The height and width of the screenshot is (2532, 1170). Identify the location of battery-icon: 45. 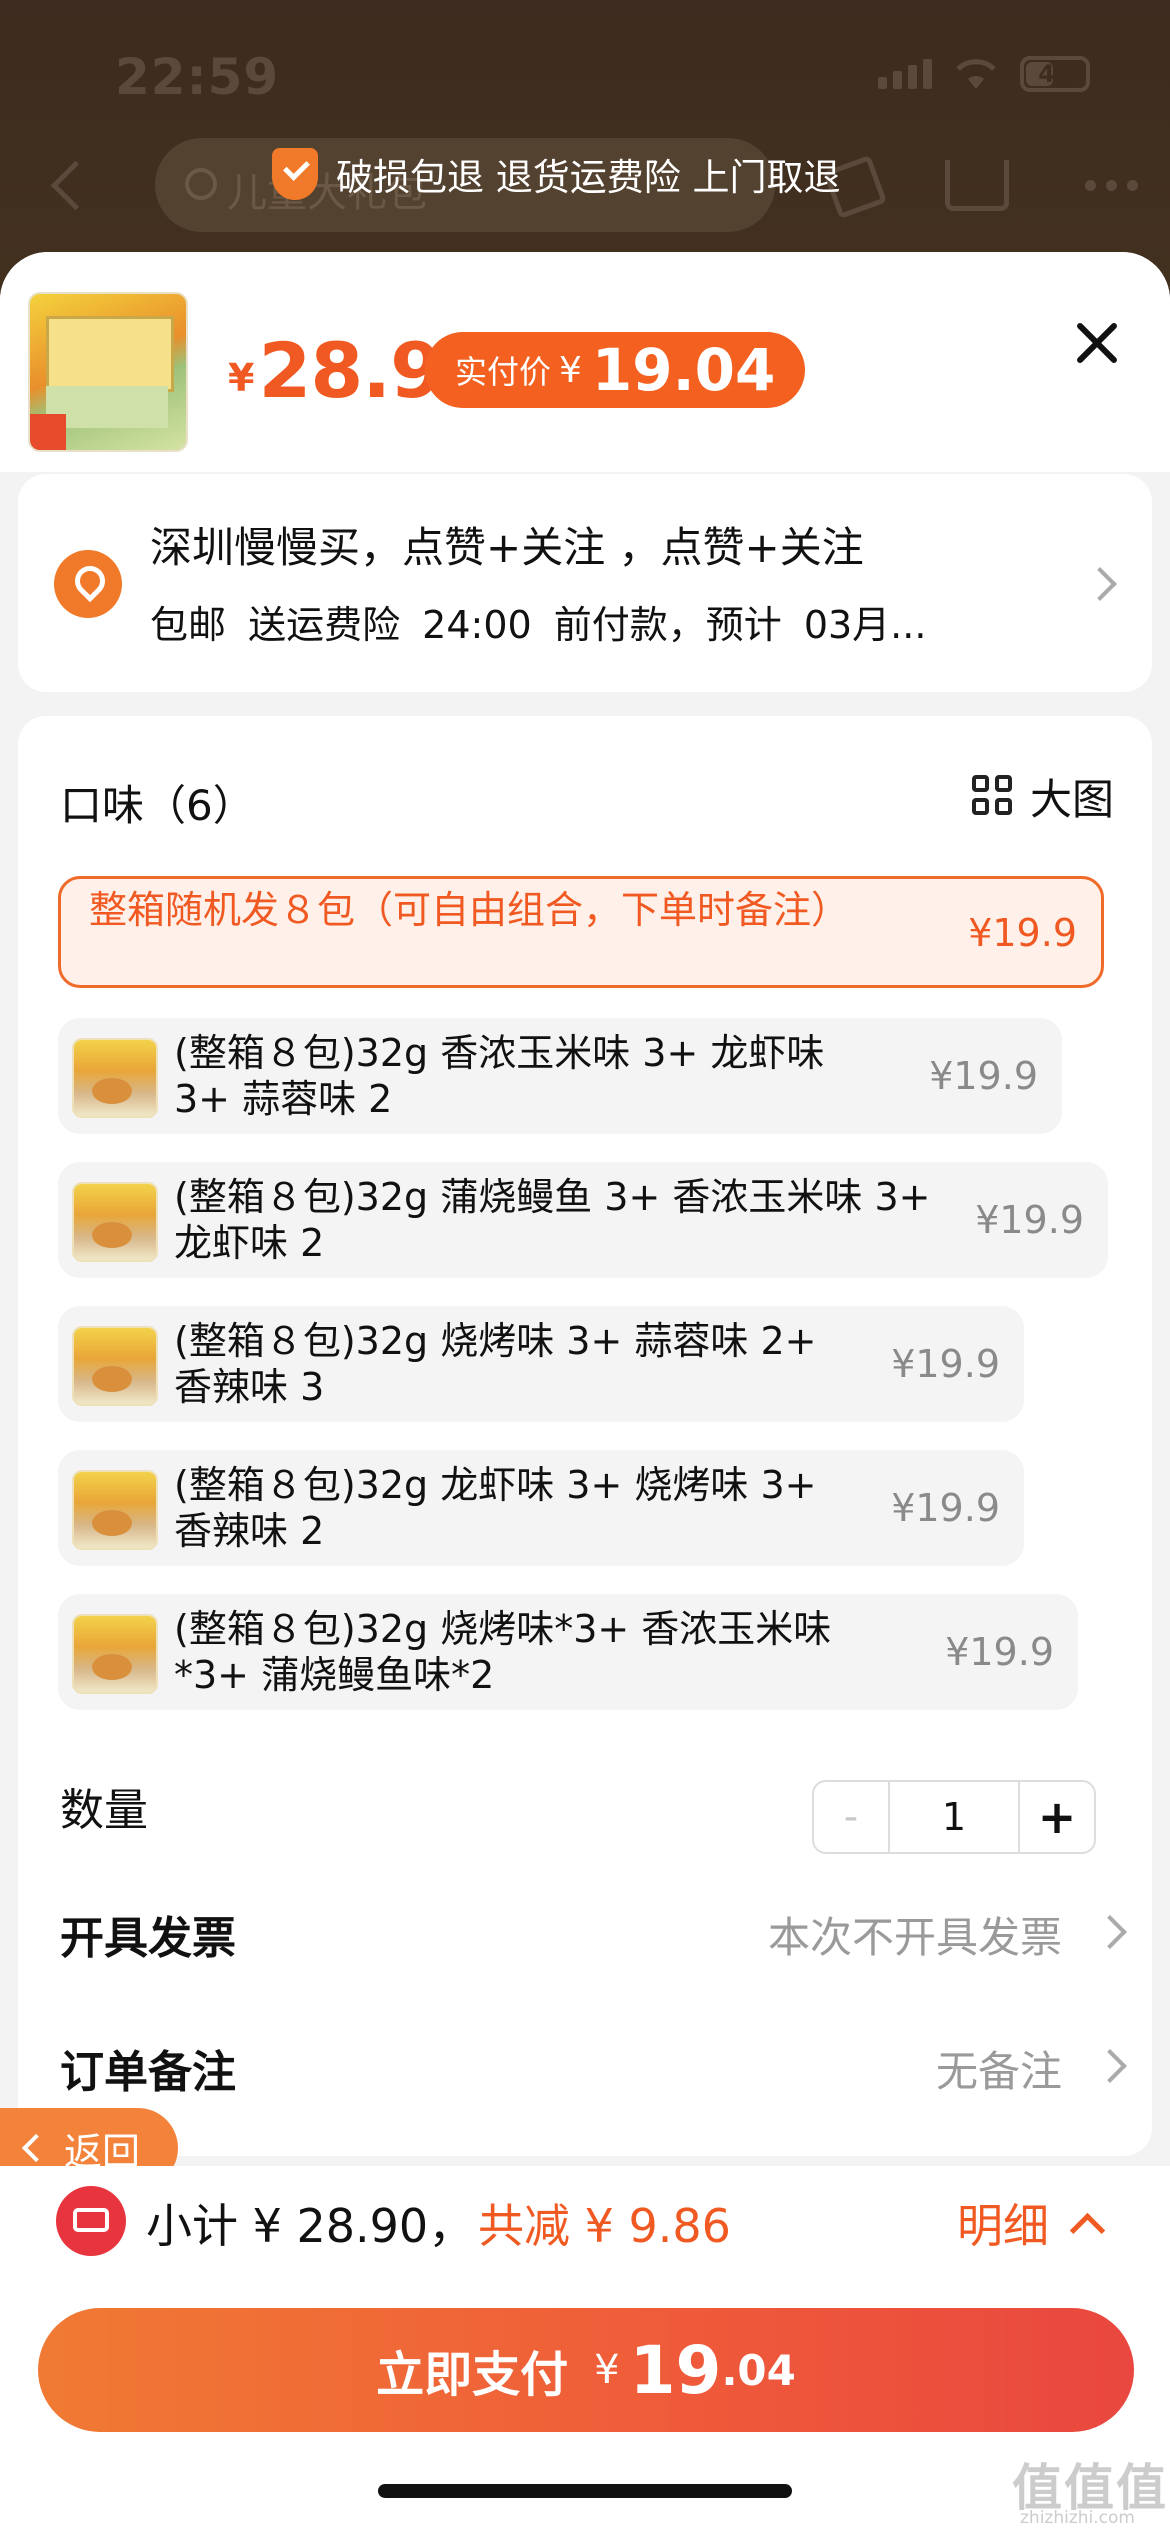
(1055, 74).